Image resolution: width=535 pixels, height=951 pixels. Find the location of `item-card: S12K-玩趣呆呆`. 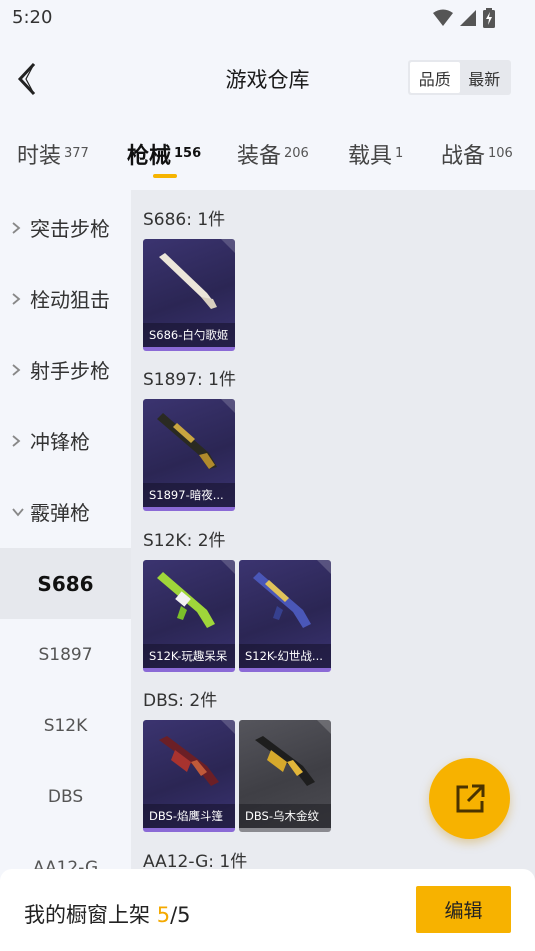

item-card: S12K-玩趣呆呆 is located at coordinates (189, 616).